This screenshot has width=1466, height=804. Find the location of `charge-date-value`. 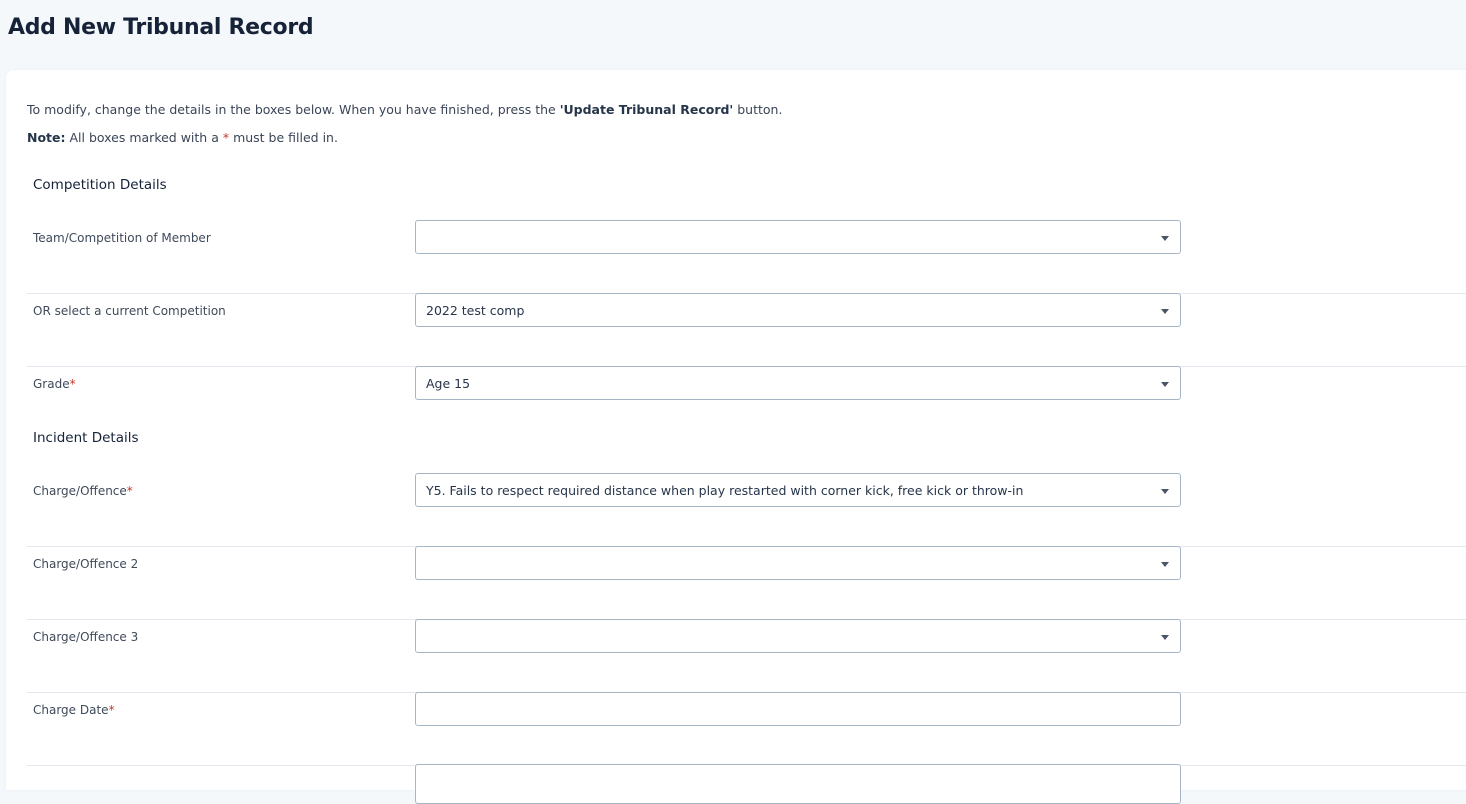

charge-date-value is located at coordinates (786, 710).